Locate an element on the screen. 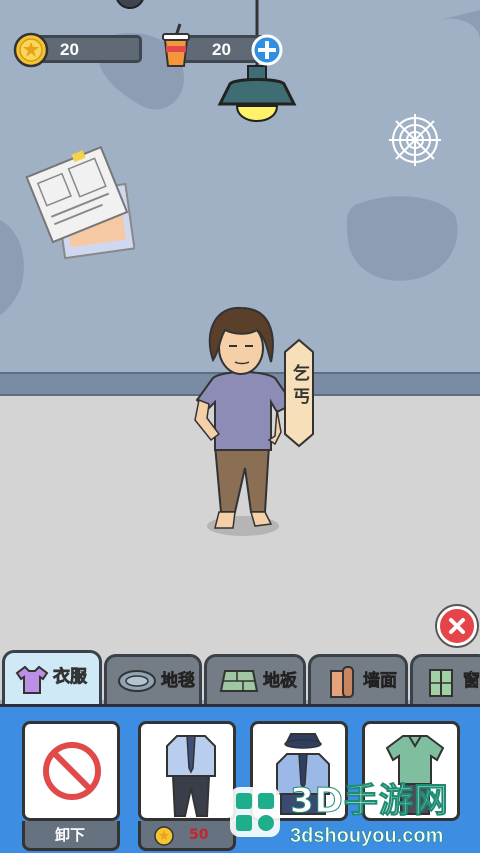 The height and width of the screenshot is (853, 480). wallpaper-icon is located at coordinates (342, 682).